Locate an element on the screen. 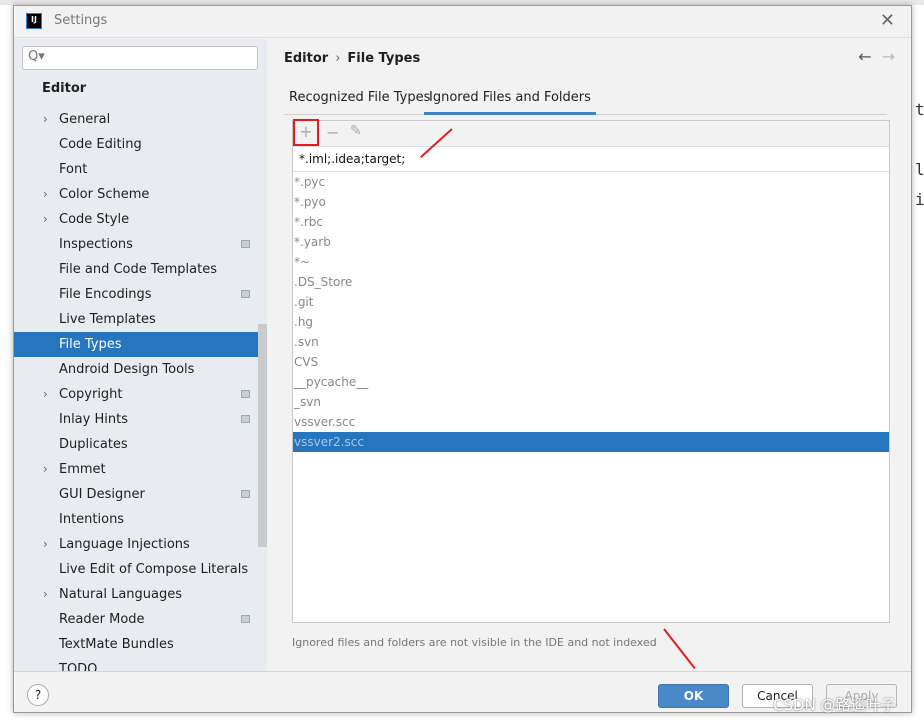  sidebar-item-label: Android Design Tools is located at coordinates (127, 369).